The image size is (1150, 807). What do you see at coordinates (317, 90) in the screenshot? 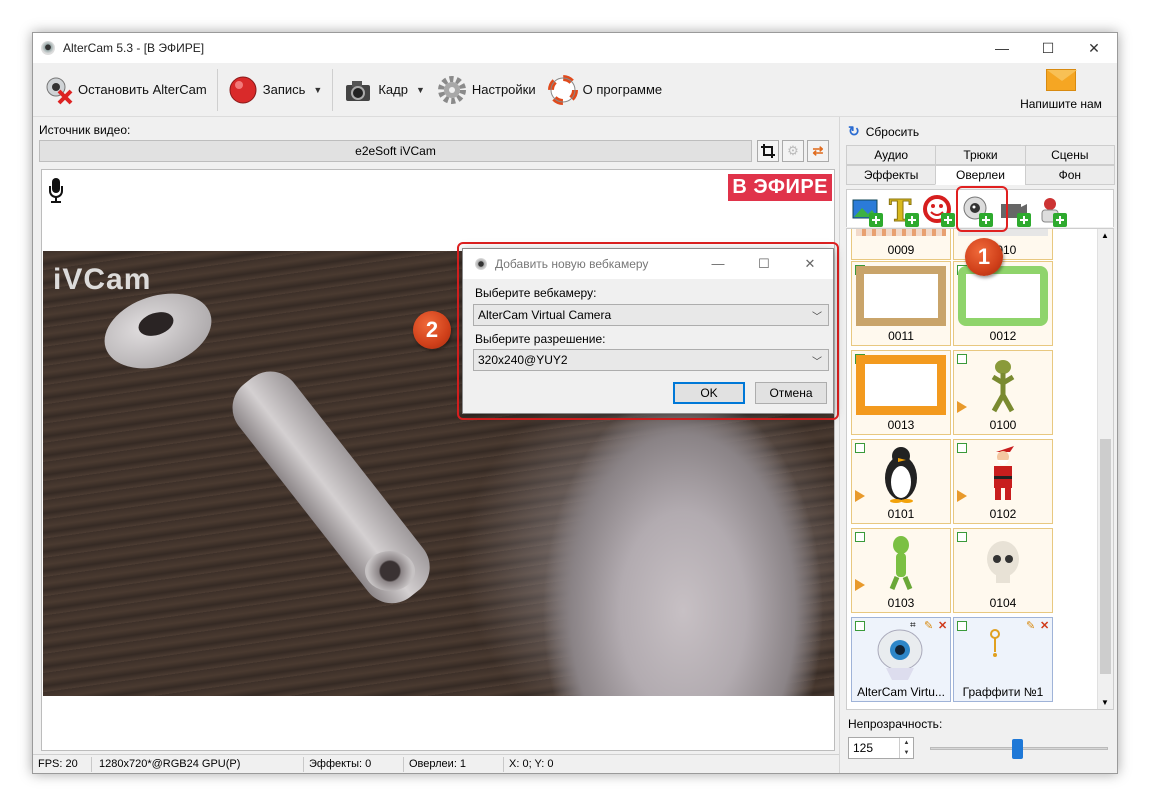
I see `record-dropdown-icon: ▼` at bounding box center [317, 90].